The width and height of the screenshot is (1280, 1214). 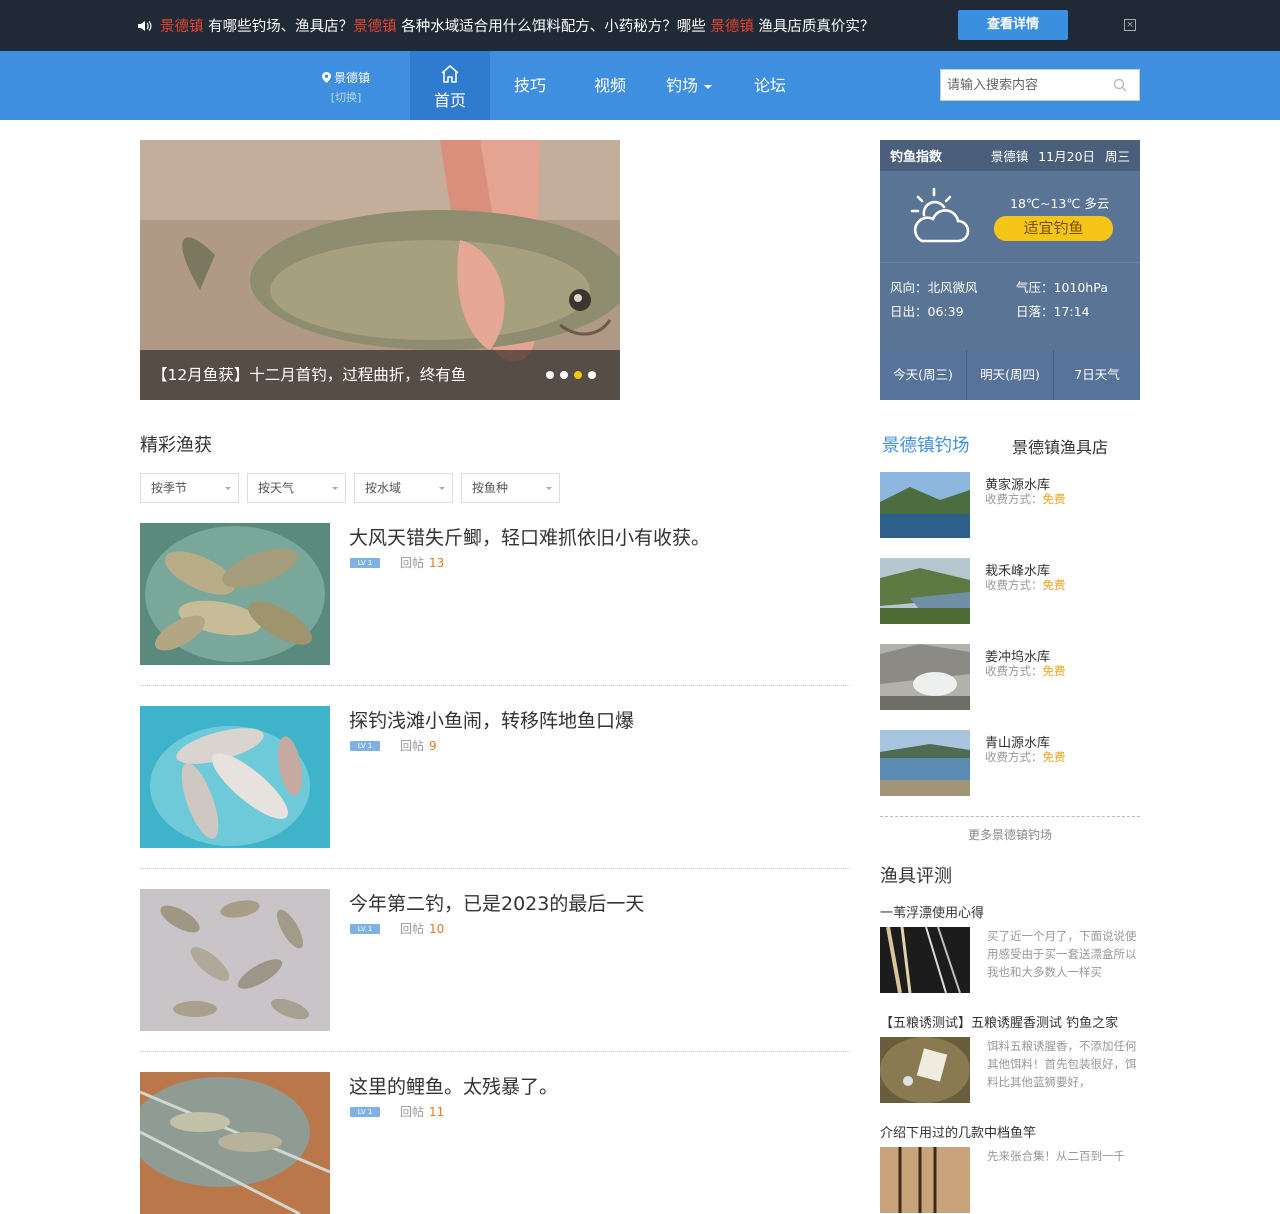 What do you see at coordinates (495, 777) in the screenshot?
I see `post-item: 探钓浅滩小鱼闹，转移阵地鱼口爆 LV 1 回帖 9` at bounding box center [495, 777].